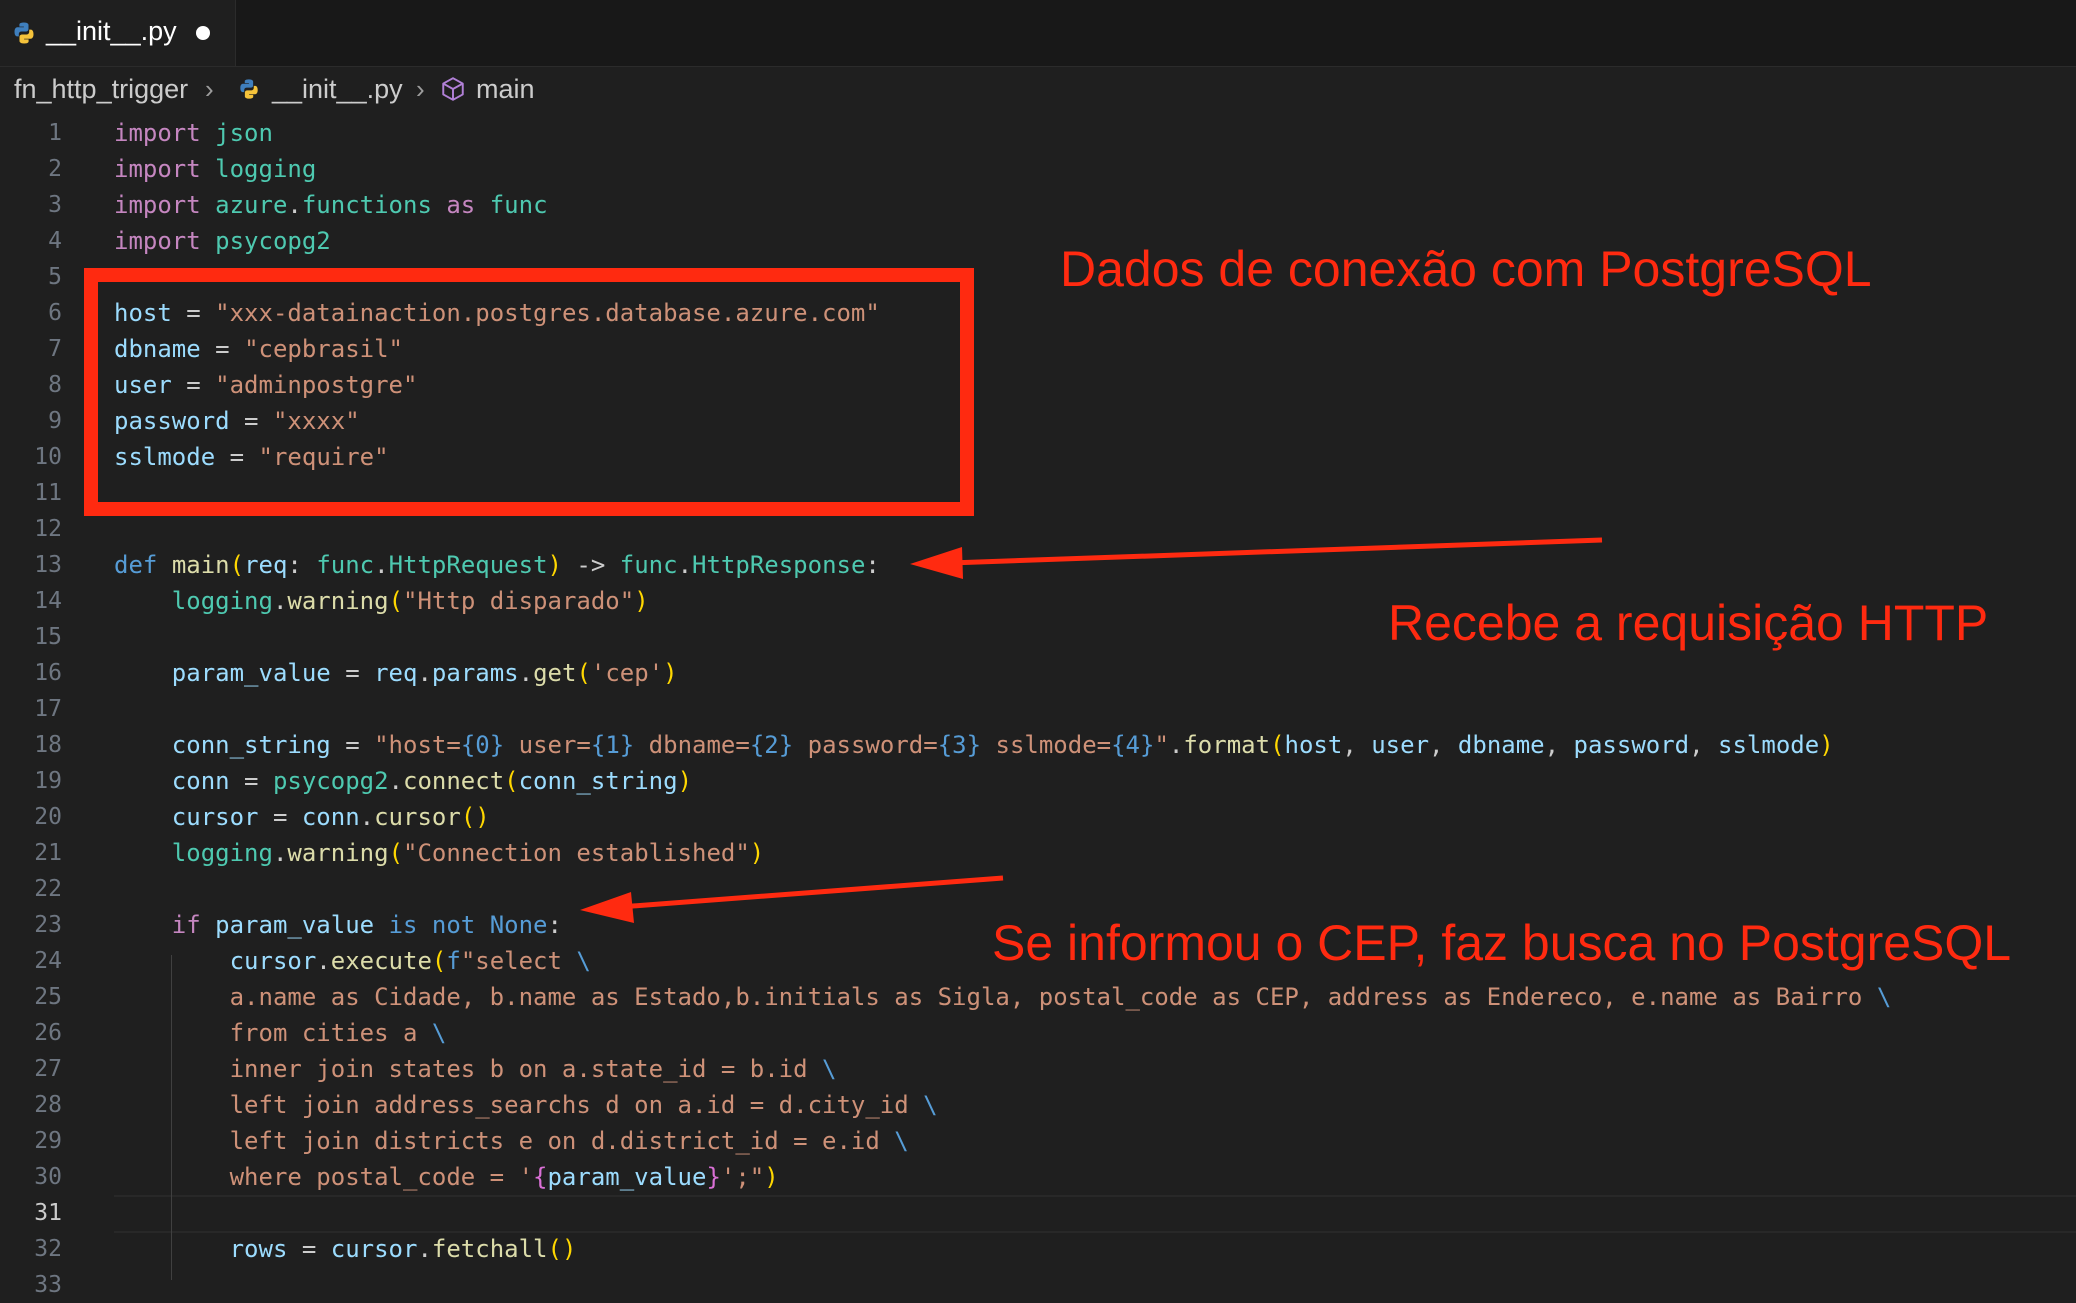  Describe the element at coordinates (1466, 269) in the screenshot. I see `annotation-connection: Dados de conexão com PostgreSQL` at that location.